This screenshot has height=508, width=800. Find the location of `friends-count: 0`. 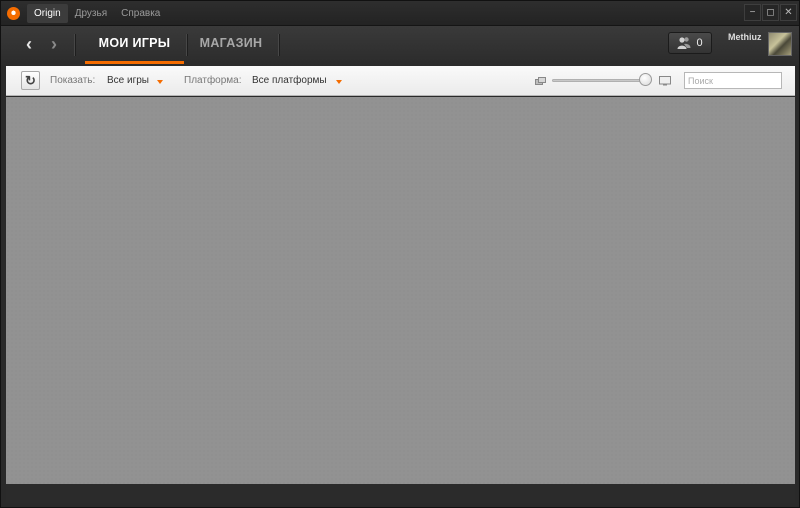

friends-count: 0 is located at coordinates (699, 43).